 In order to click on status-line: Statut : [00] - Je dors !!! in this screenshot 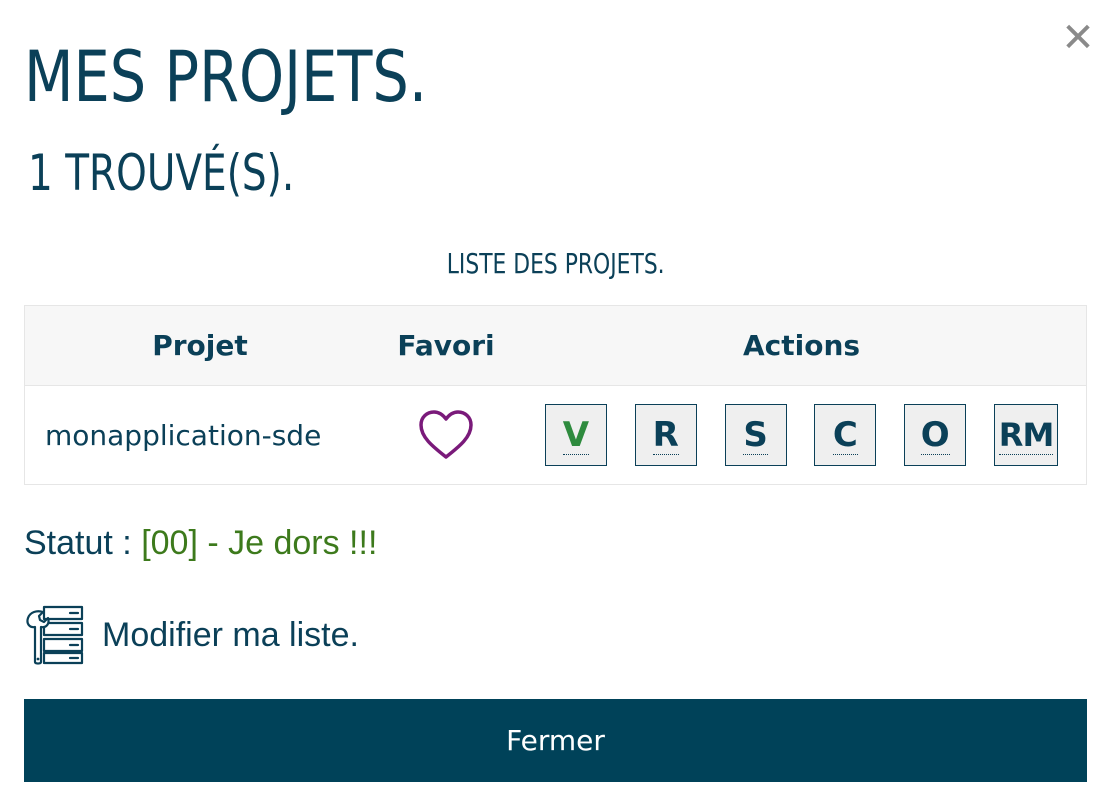, I will do `click(200, 543)`.